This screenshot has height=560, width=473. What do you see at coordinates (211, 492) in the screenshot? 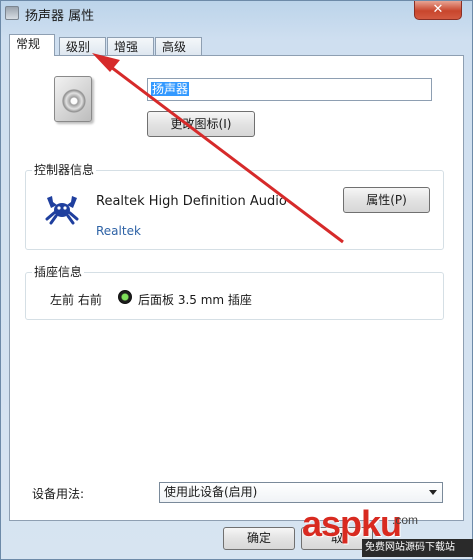
I see `device-usage-value: 使用此设备(启用)` at bounding box center [211, 492].